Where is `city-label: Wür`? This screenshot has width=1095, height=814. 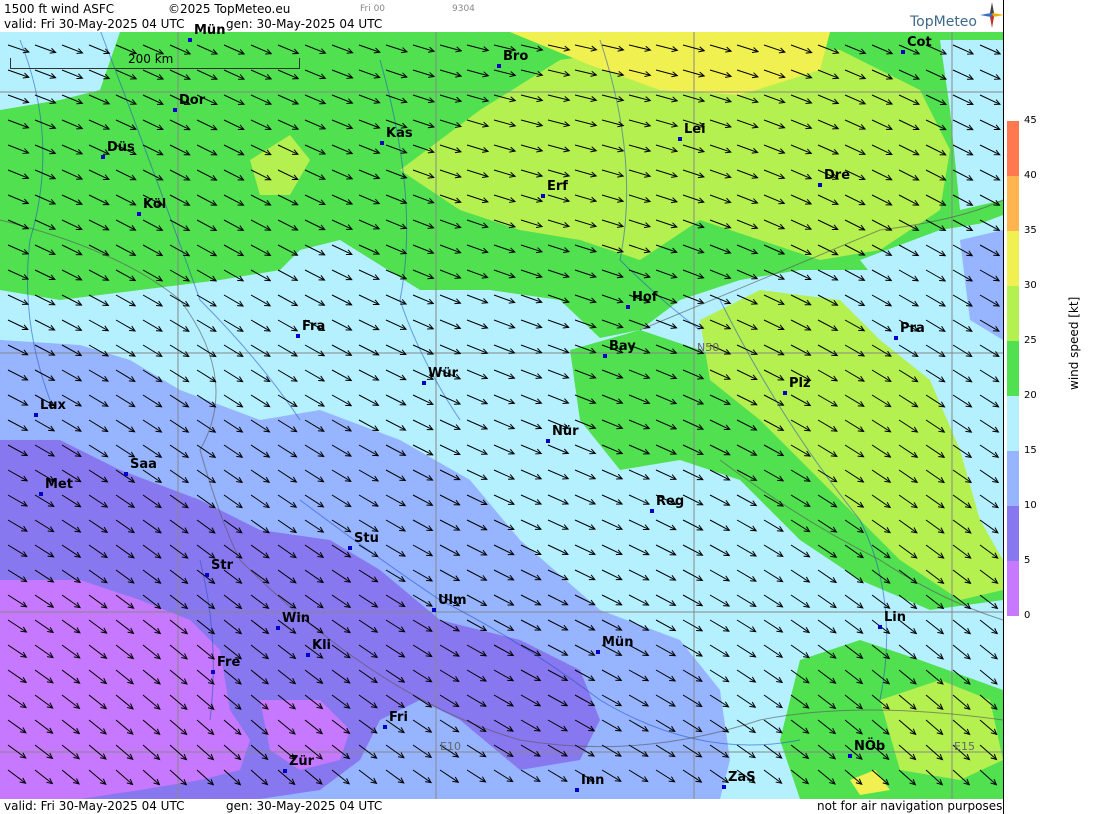
city-label: Wür is located at coordinates (443, 373).